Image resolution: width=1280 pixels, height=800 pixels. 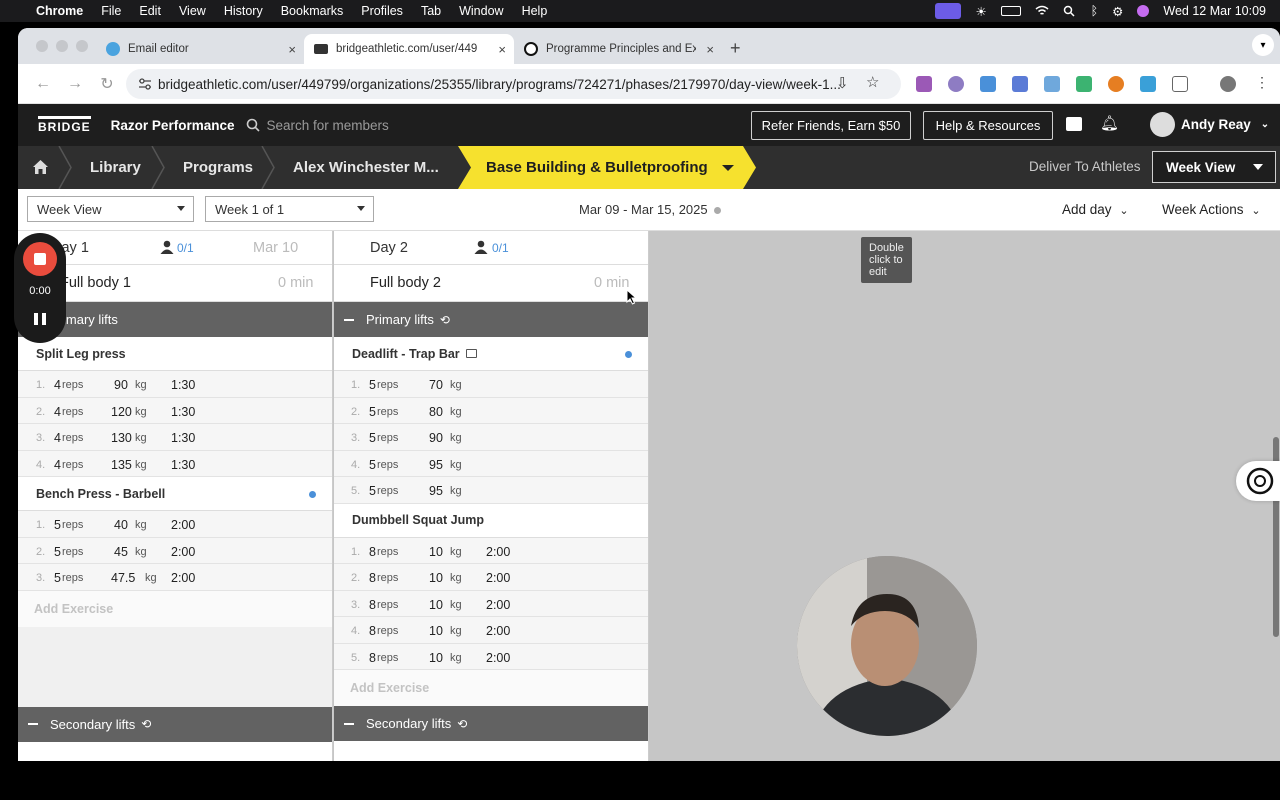 I want to click on siri-icon, so click(x=1143, y=11).